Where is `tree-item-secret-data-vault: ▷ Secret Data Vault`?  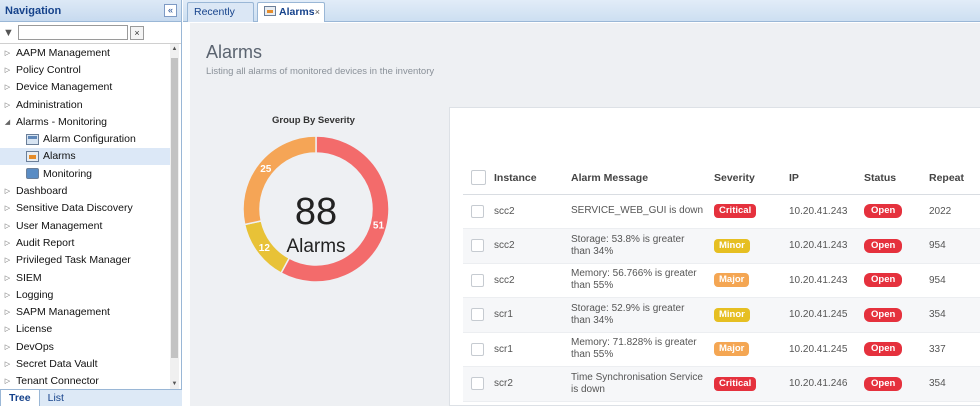 tree-item-secret-data-vault: ▷ Secret Data Vault is located at coordinates (85, 363).